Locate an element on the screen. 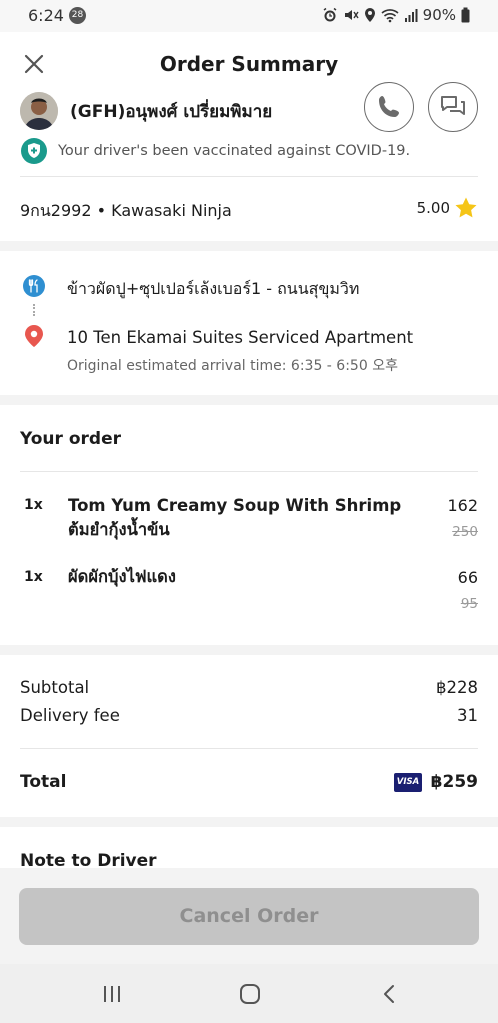  item-name: ผัดผักบุ้งไฟแดง is located at coordinates (122, 576).